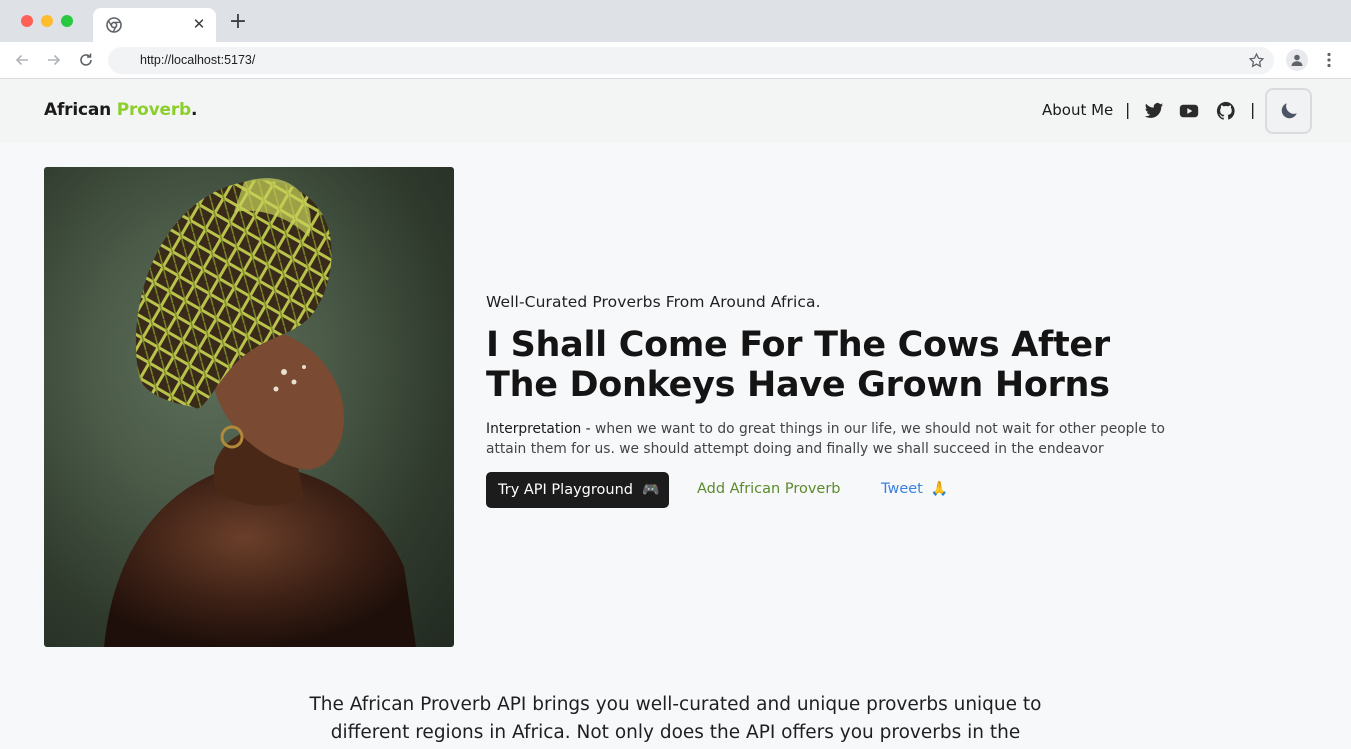  I want to click on folded-hands-icon: 🙏, so click(939, 489).